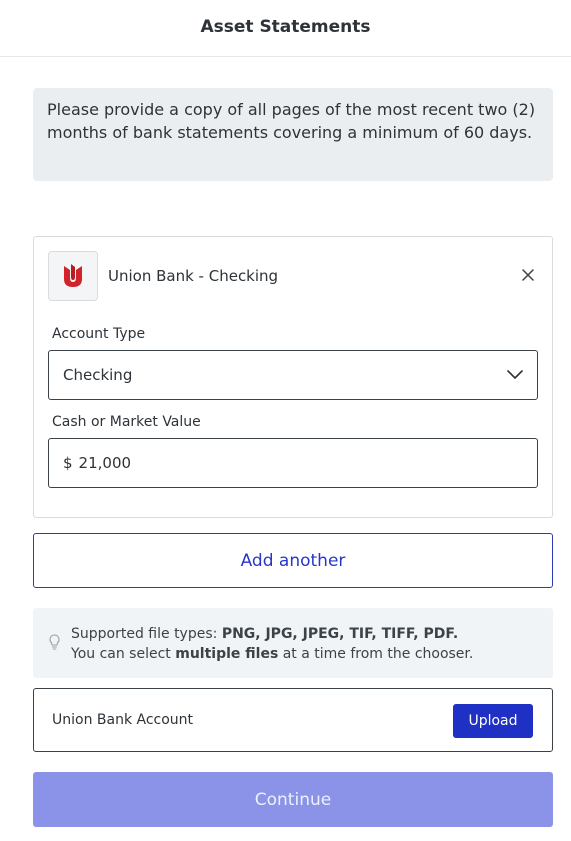 Image resolution: width=571 pixels, height=841 pixels. Describe the element at coordinates (73, 276) in the screenshot. I see `union-bank-logo-icon` at that location.